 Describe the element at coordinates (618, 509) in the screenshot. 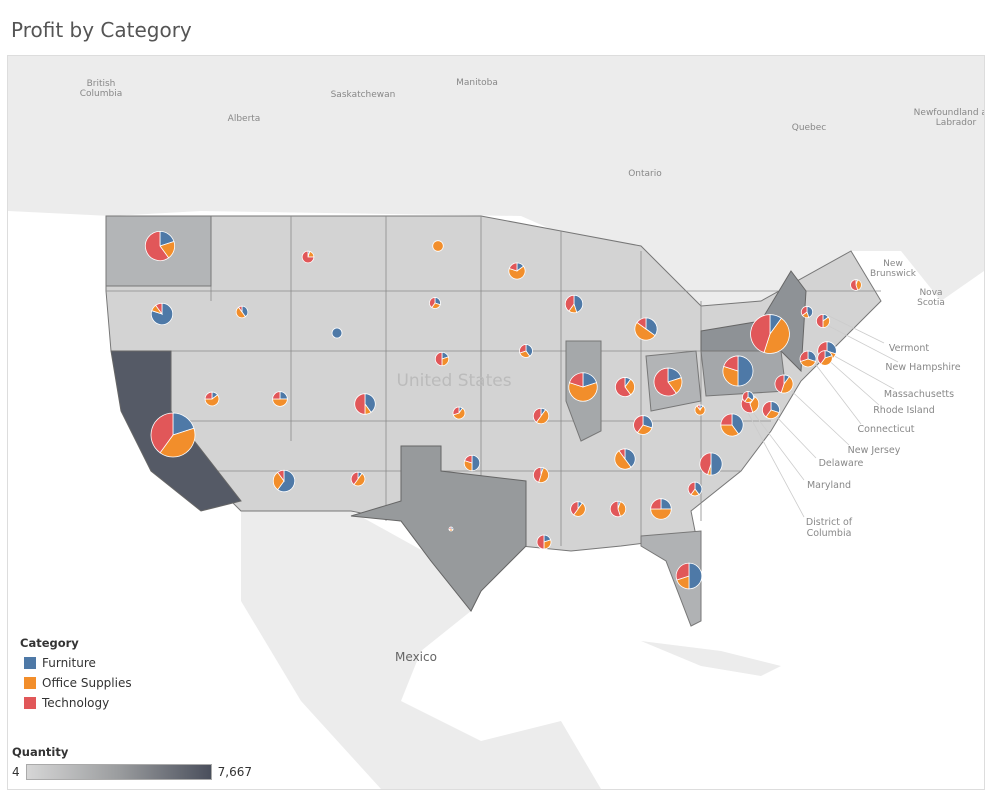

I see `pie-al` at that location.